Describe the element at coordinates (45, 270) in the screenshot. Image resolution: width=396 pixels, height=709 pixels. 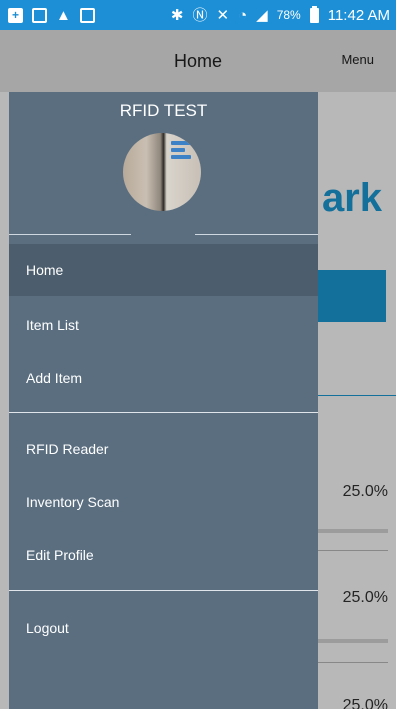
I see `nav-item-label: Home` at that location.